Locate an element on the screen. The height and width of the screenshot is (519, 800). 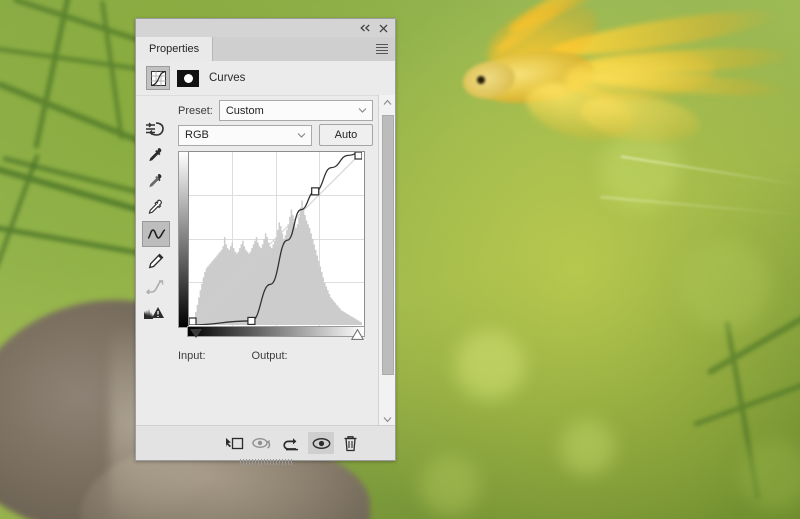
input-label: Input: is located at coordinates (192, 356).